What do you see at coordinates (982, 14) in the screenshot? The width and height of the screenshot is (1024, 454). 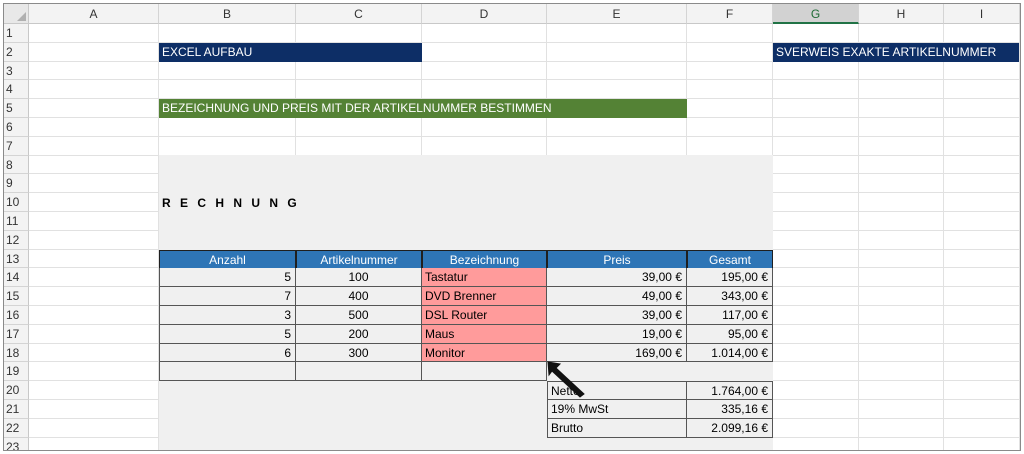 I see `column-header-i: I` at bounding box center [982, 14].